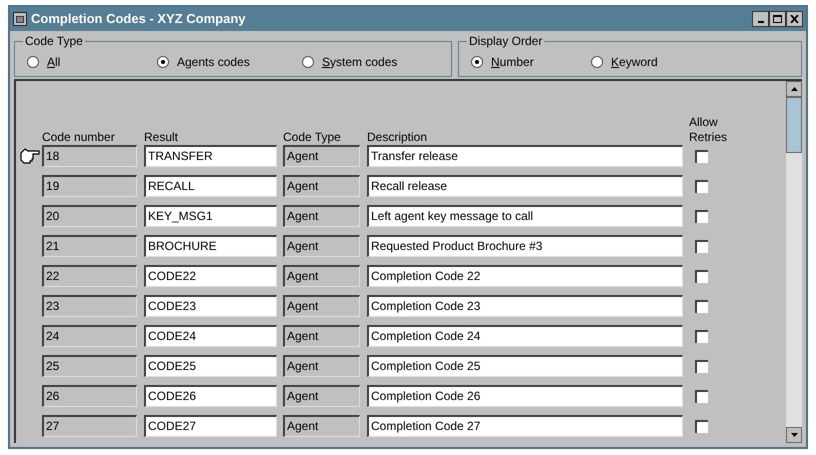  Describe the element at coordinates (89, 186) in the screenshot. I see `code-number-cell: 19` at that location.